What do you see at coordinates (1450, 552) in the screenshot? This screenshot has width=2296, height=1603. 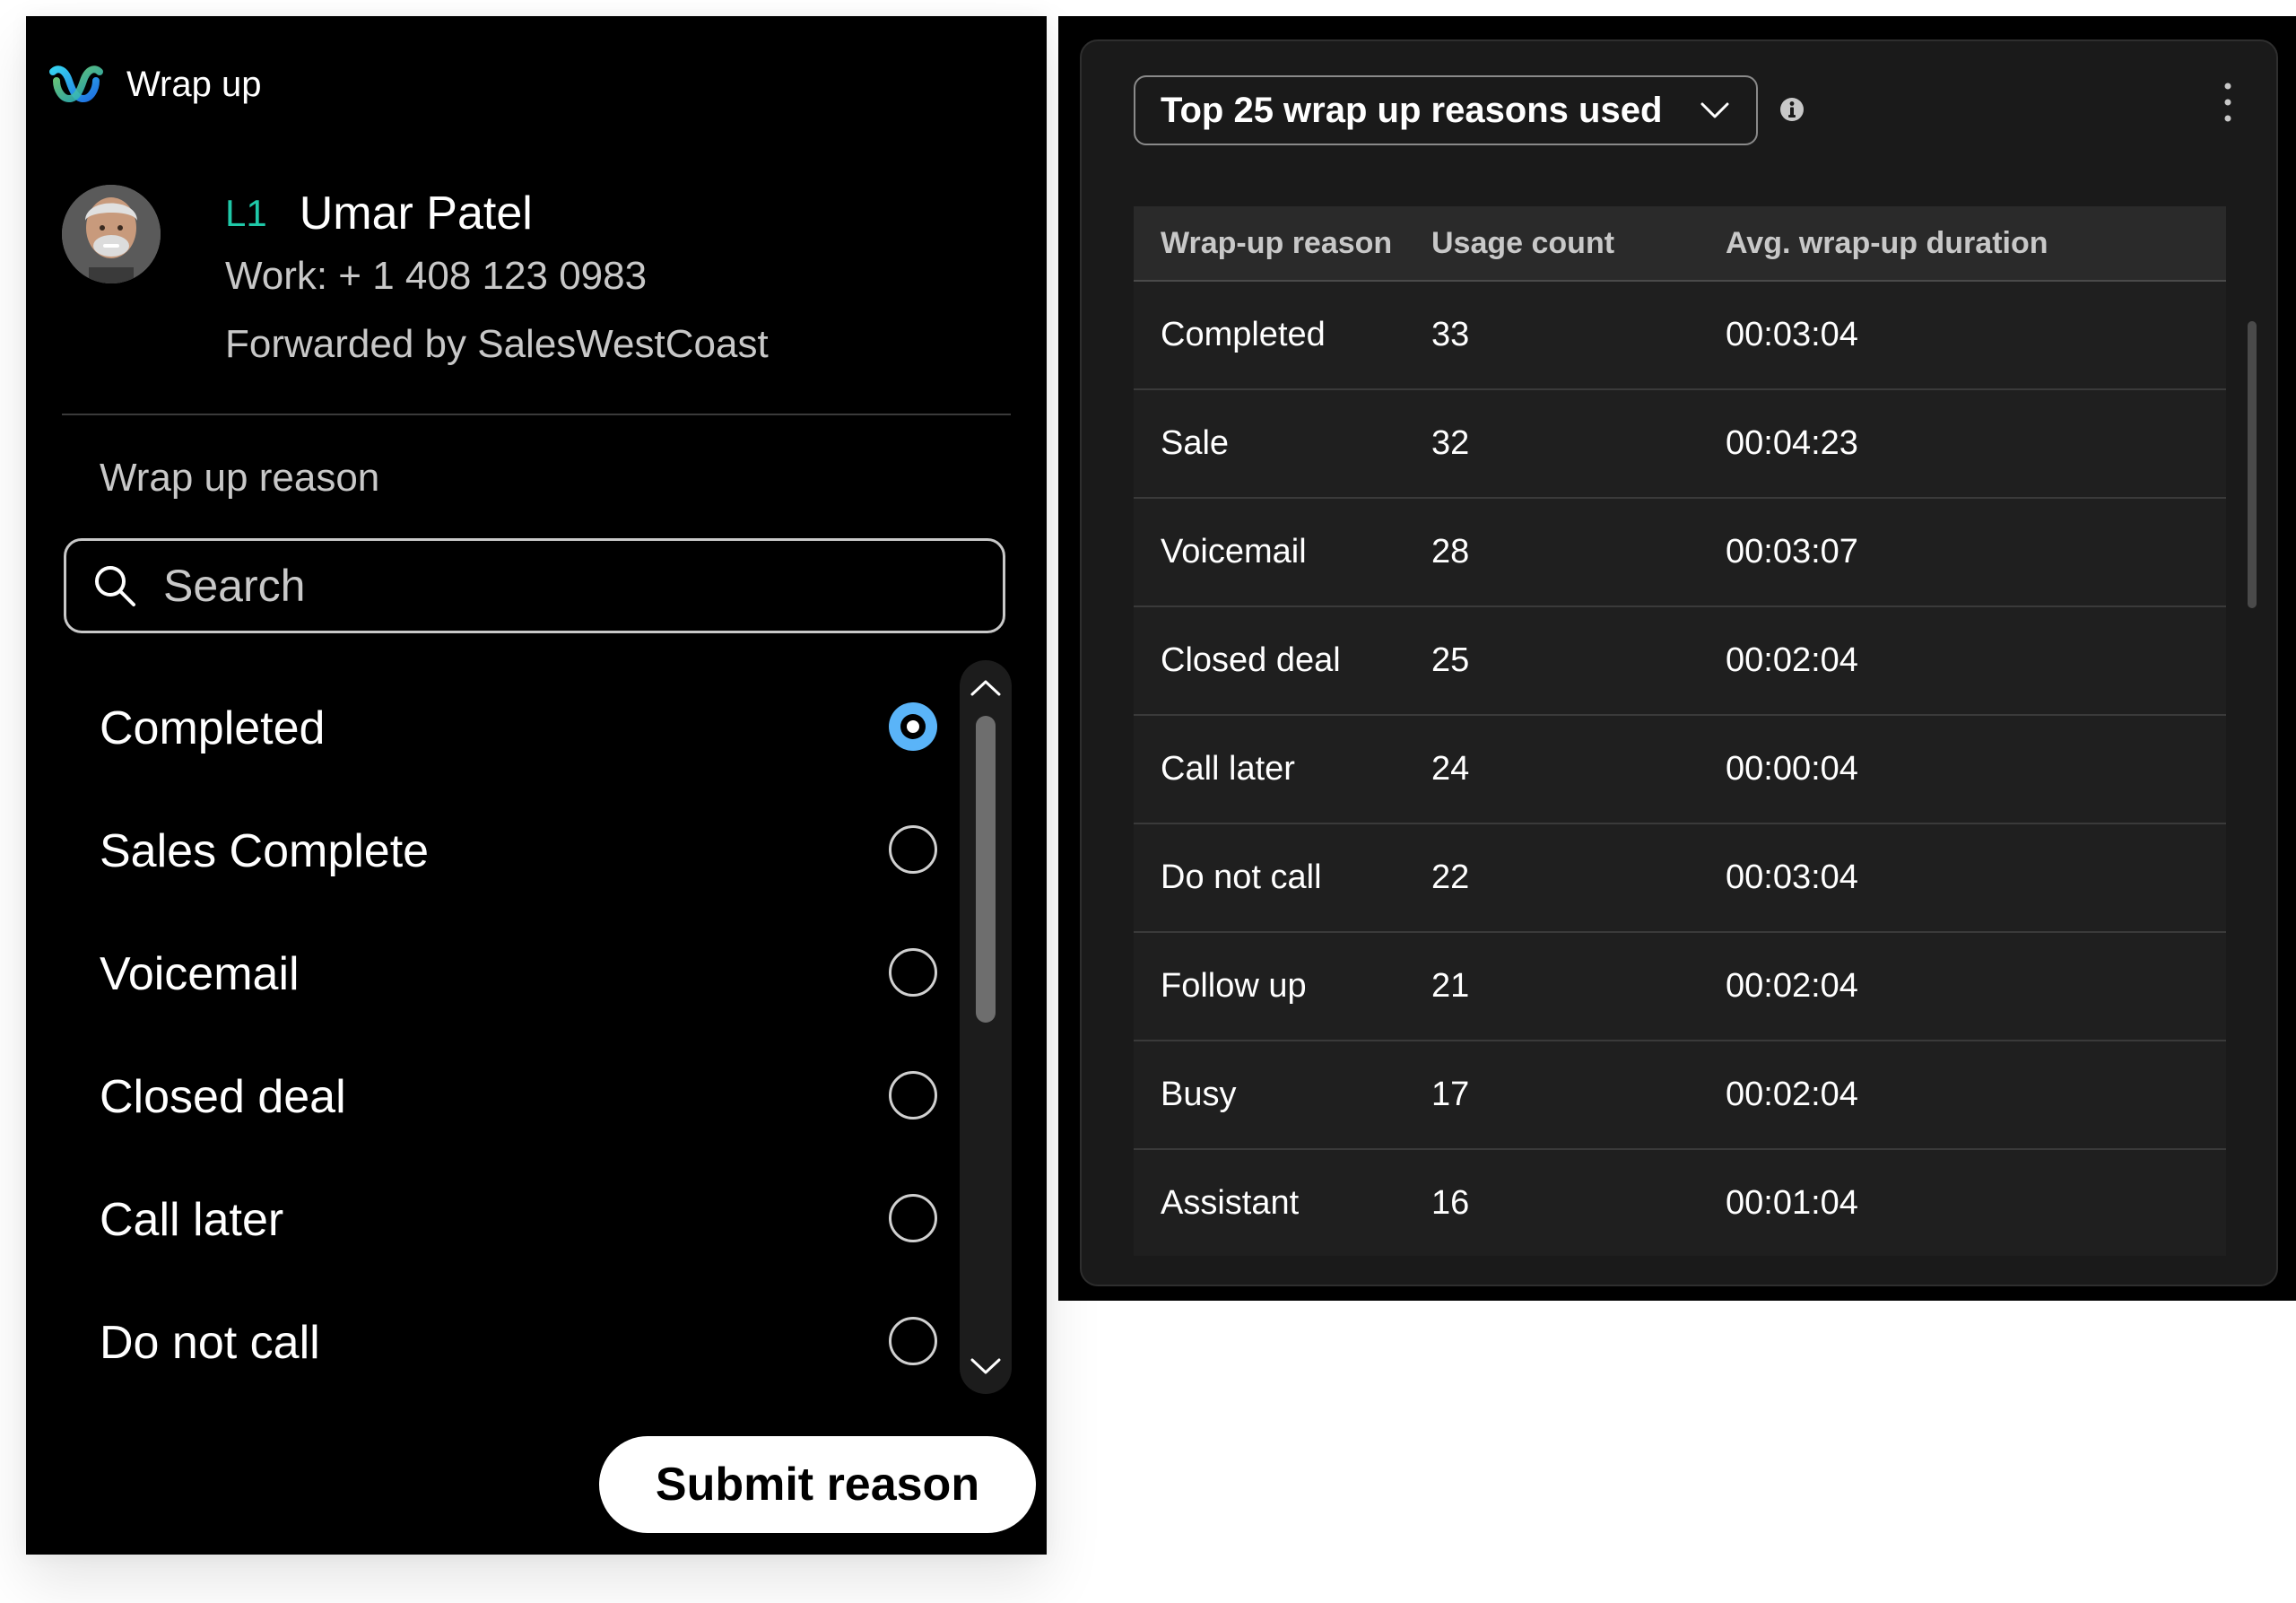 I see `cell-usage-count: 28` at bounding box center [1450, 552].